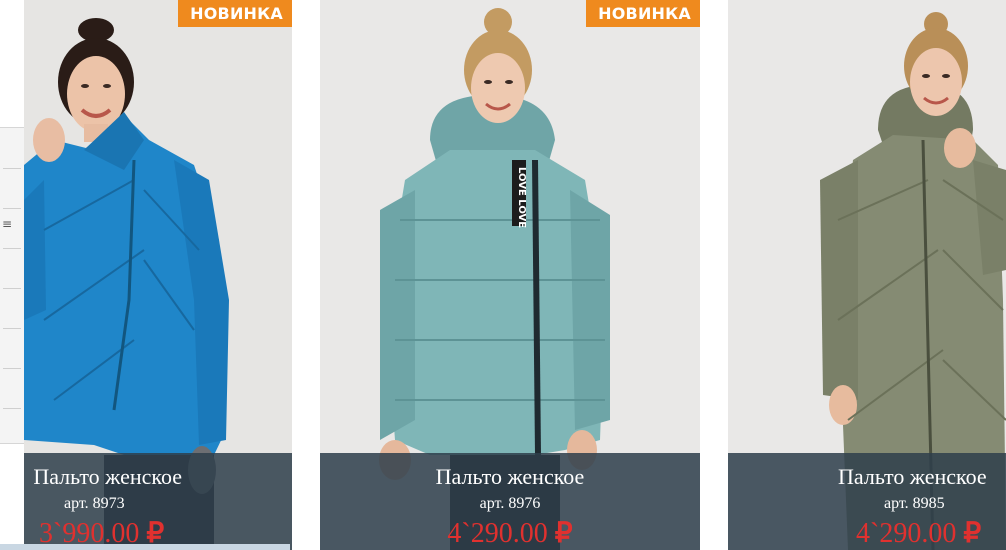  I want to click on panel-glyph-icon: ≡, so click(7, 224).